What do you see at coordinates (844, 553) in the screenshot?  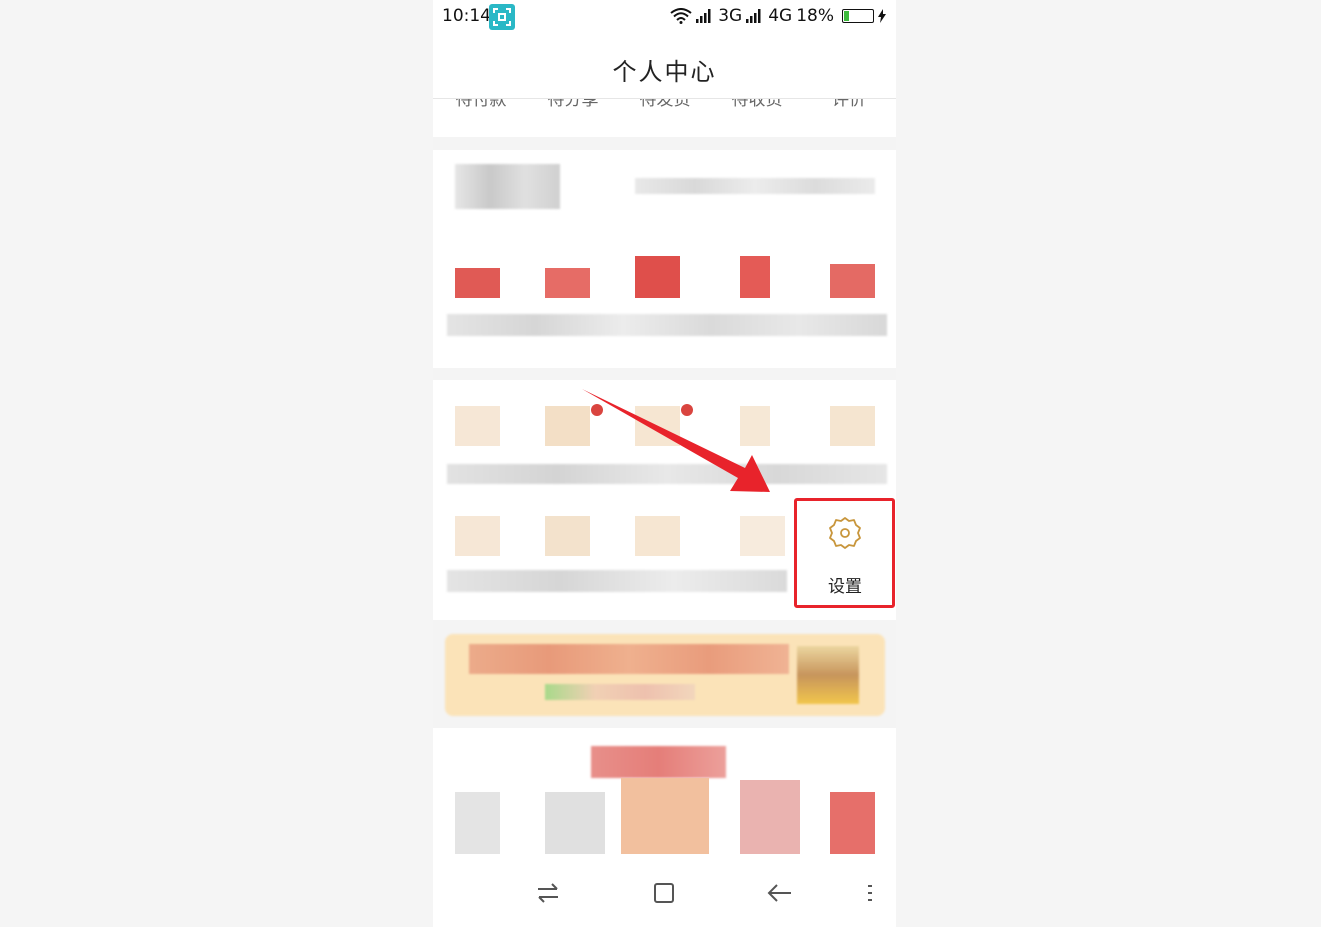 I see `settings-highlight-box` at bounding box center [844, 553].